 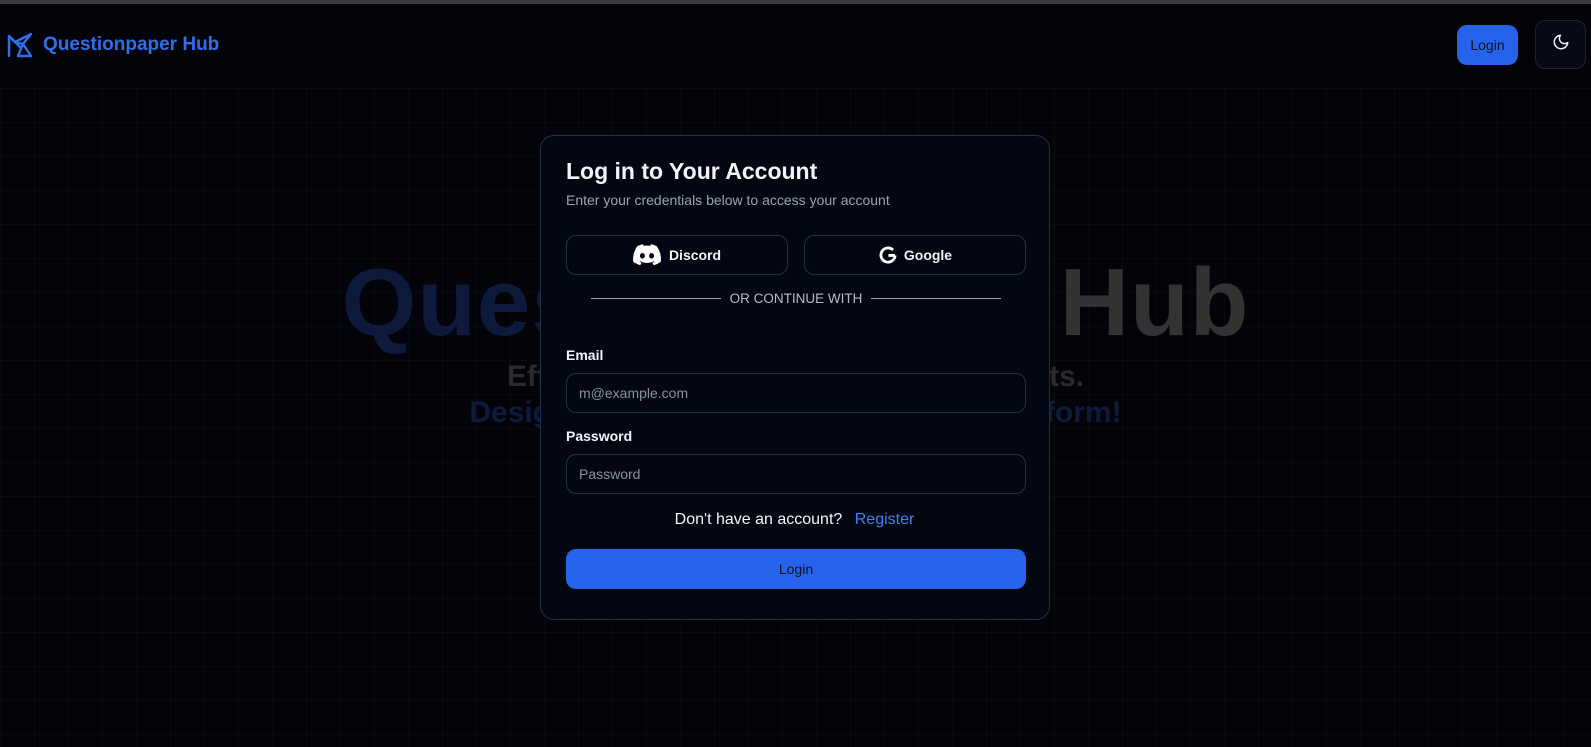 I want to click on header-login-button: Login, so click(x=1487, y=45).